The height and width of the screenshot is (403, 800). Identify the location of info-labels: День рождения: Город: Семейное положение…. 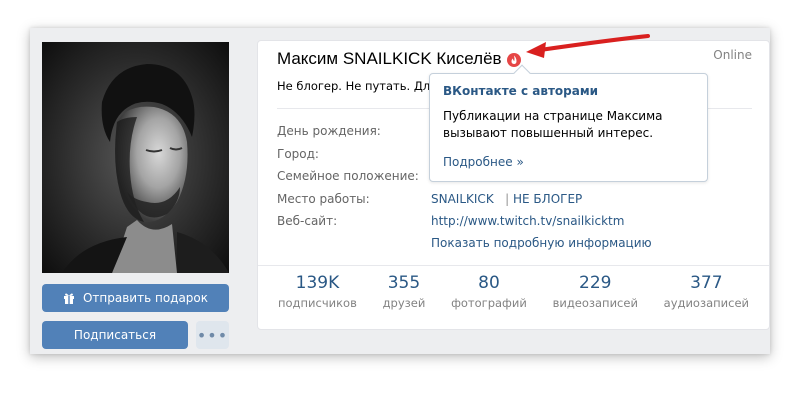
(348, 179).